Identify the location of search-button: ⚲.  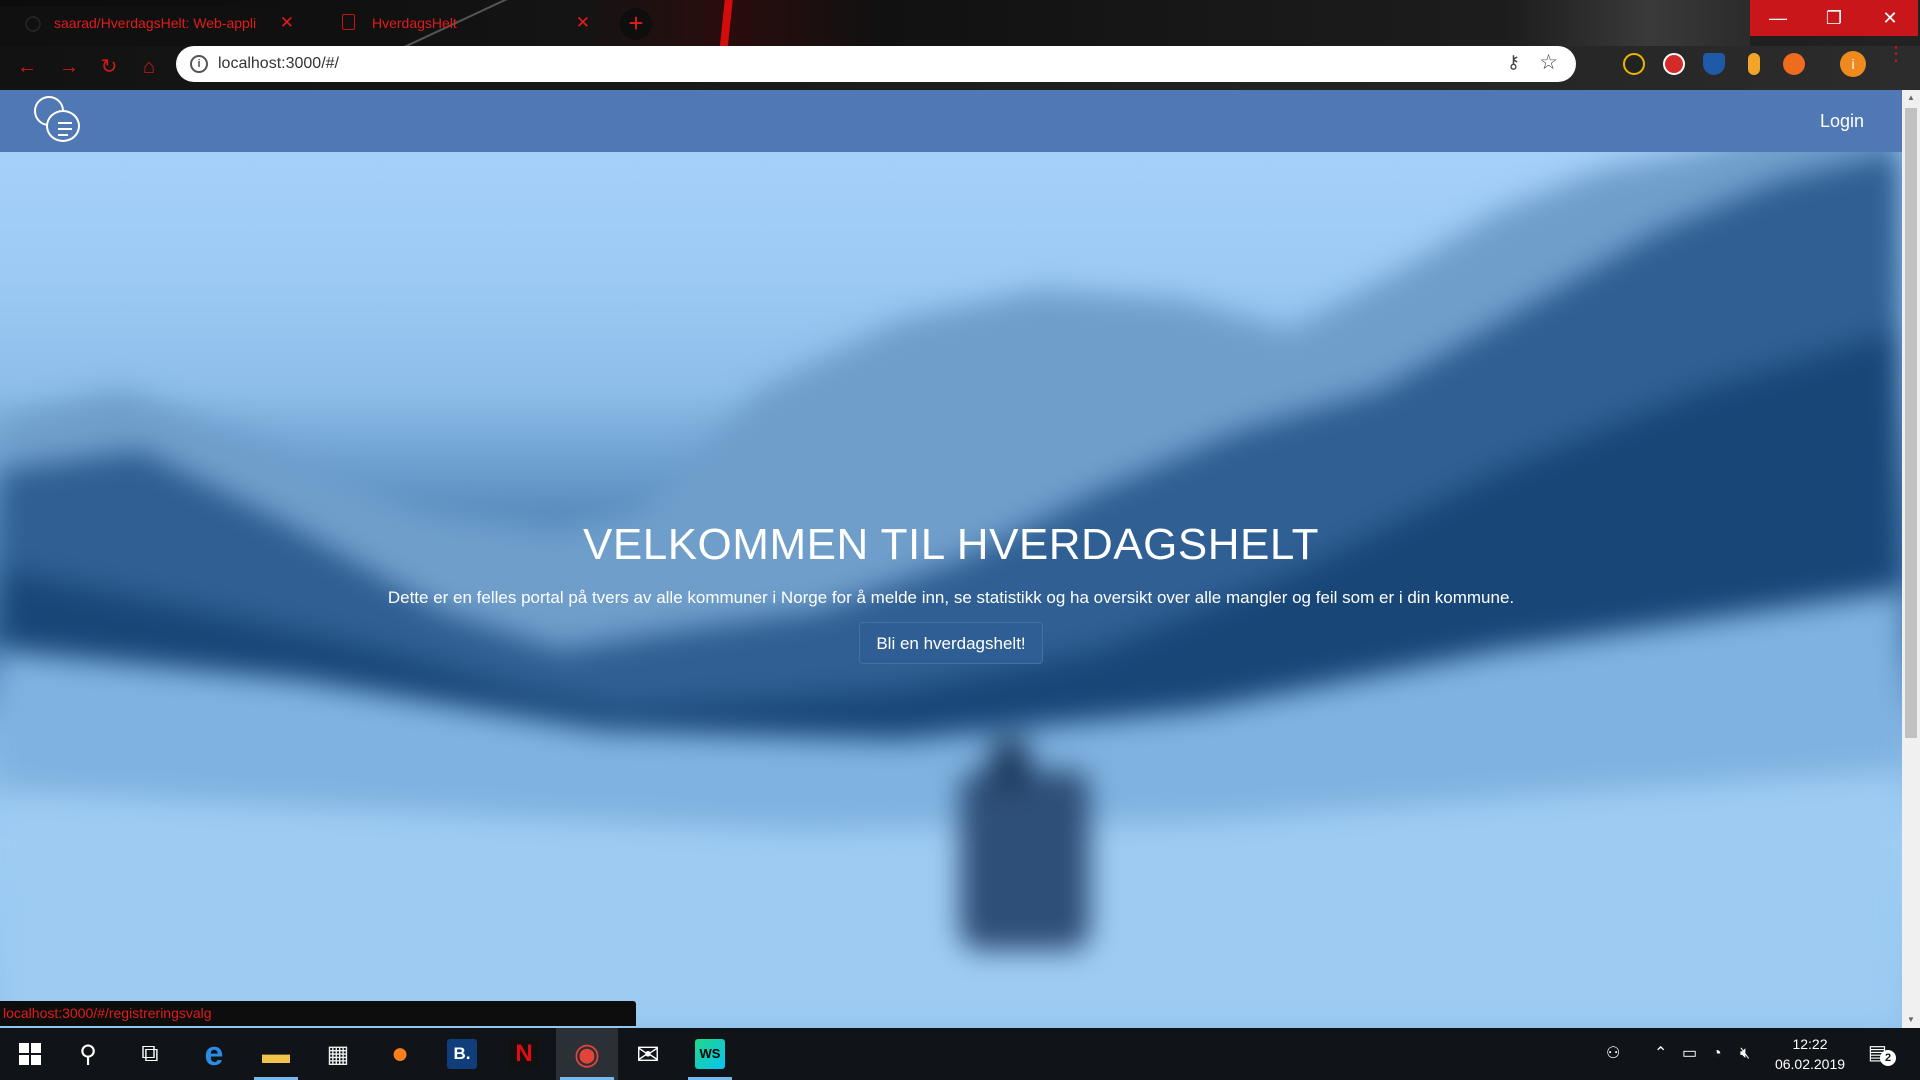
(88, 1054).